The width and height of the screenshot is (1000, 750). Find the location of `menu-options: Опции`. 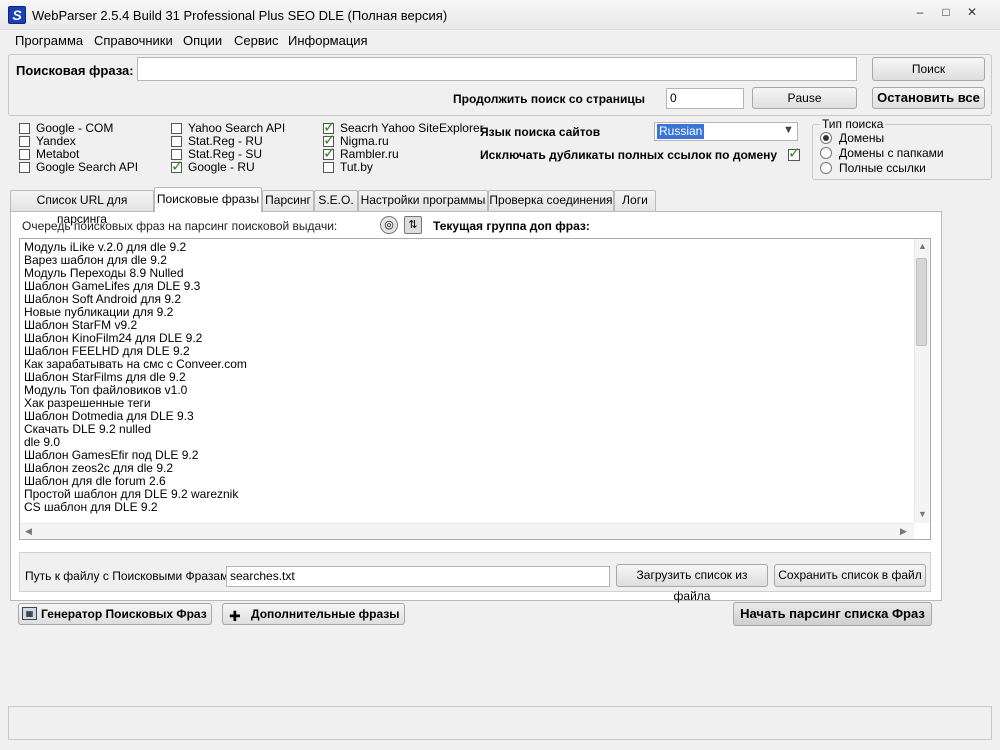

menu-options: Опции is located at coordinates (202, 40).